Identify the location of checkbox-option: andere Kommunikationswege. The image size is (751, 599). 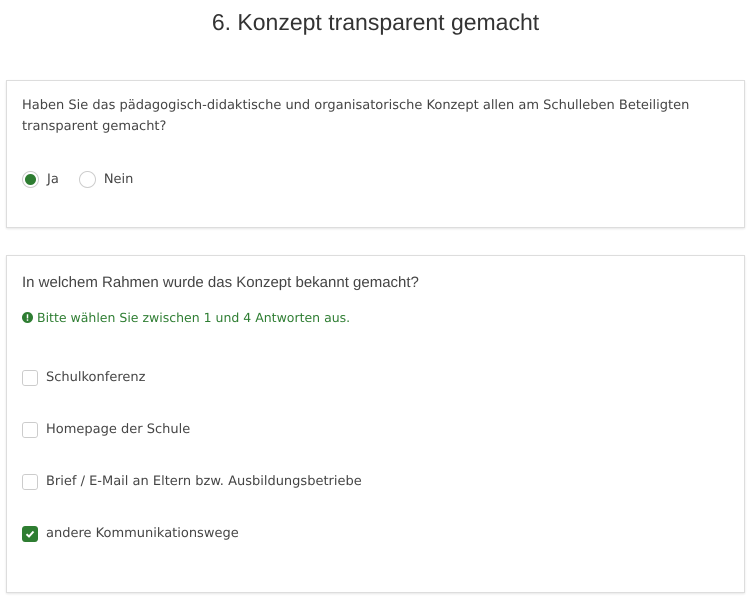
(375, 533).